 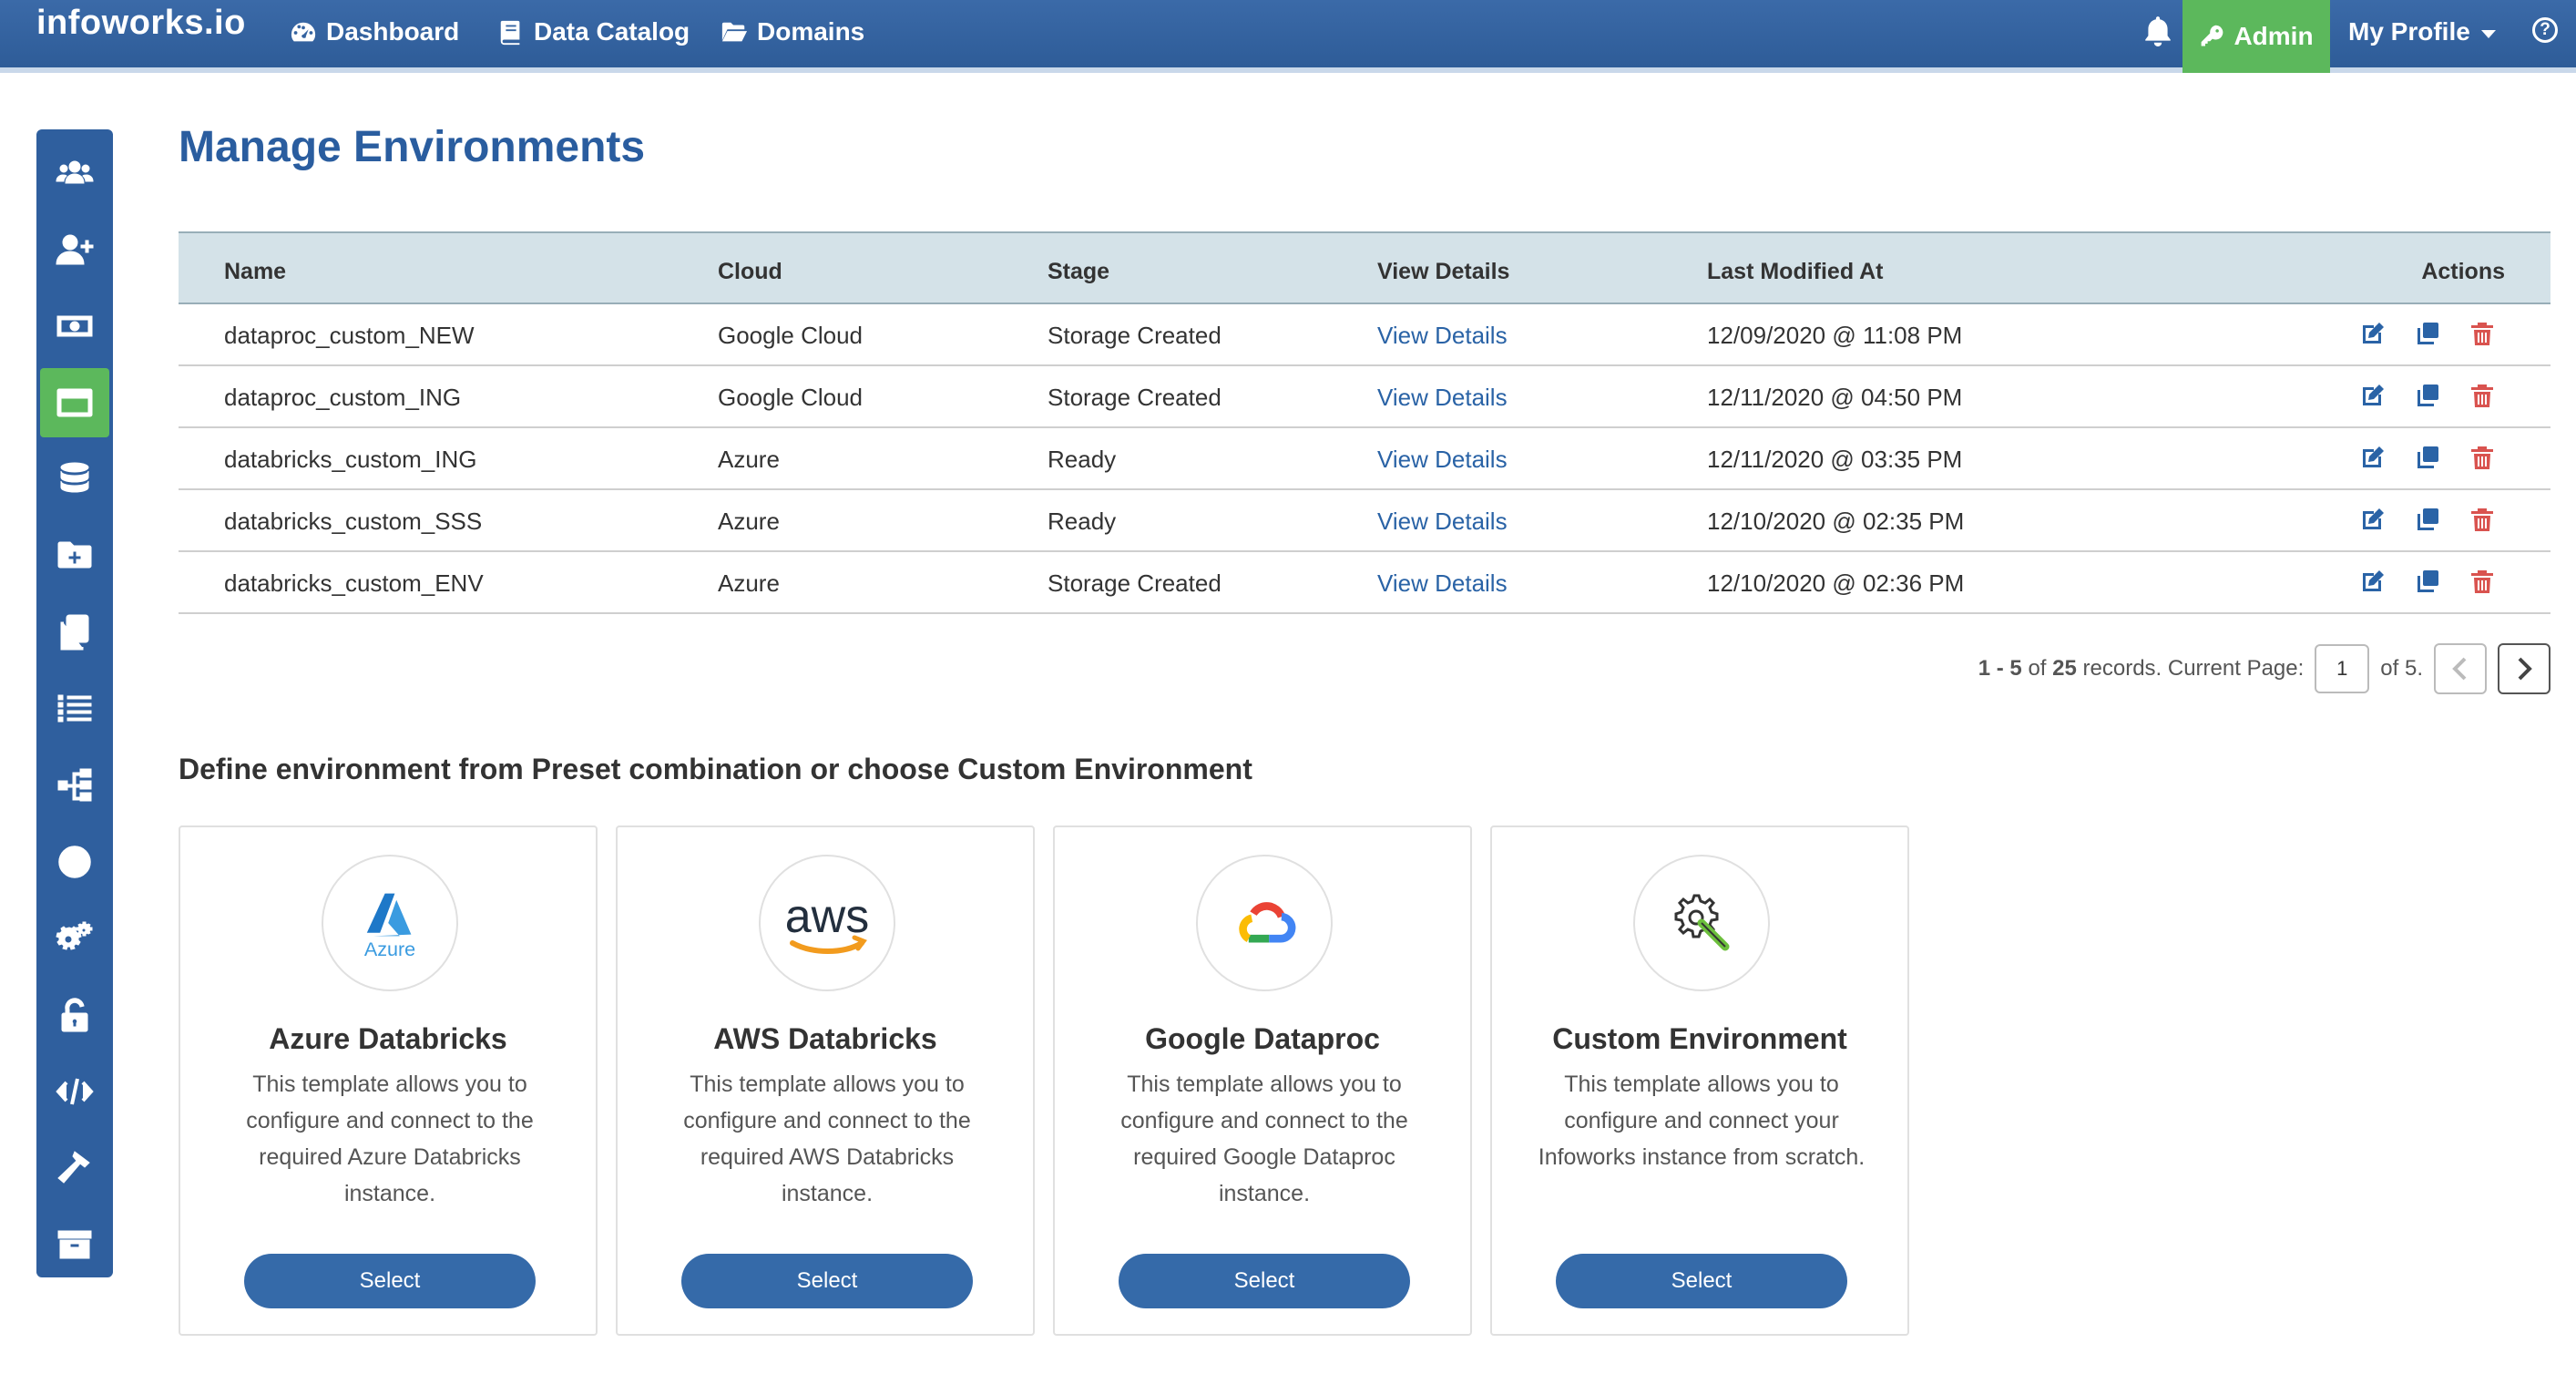 What do you see at coordinates (75, 1091) in the screenshot?
I see `sidebar-item-code` at bounding box center [75, 1091].